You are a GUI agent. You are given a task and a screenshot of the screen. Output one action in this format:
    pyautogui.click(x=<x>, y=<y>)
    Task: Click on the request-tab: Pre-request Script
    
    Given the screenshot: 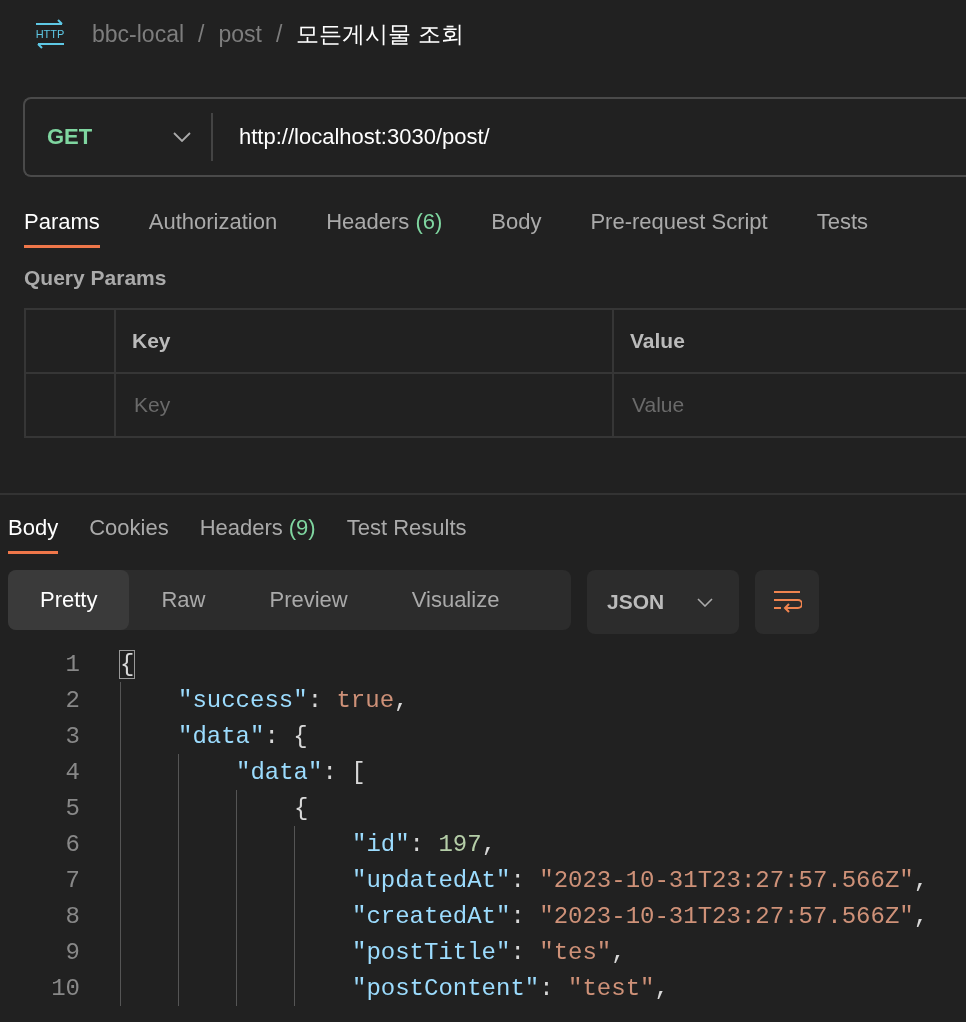 What is the action you would take?
    pyautogui.click(x=679, y=226)
    